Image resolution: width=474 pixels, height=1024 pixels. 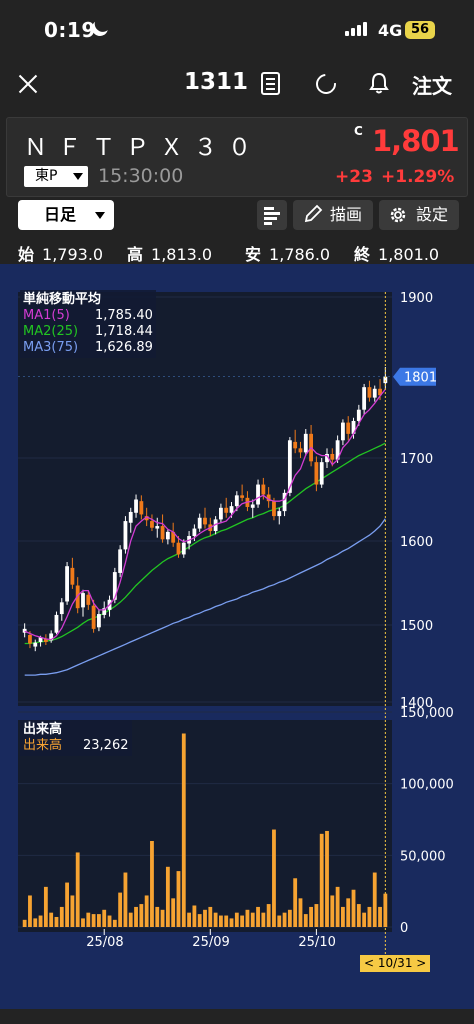 I want to click on volume-legend: 出来高 出来高 23,262, so click(x=76, y=738).